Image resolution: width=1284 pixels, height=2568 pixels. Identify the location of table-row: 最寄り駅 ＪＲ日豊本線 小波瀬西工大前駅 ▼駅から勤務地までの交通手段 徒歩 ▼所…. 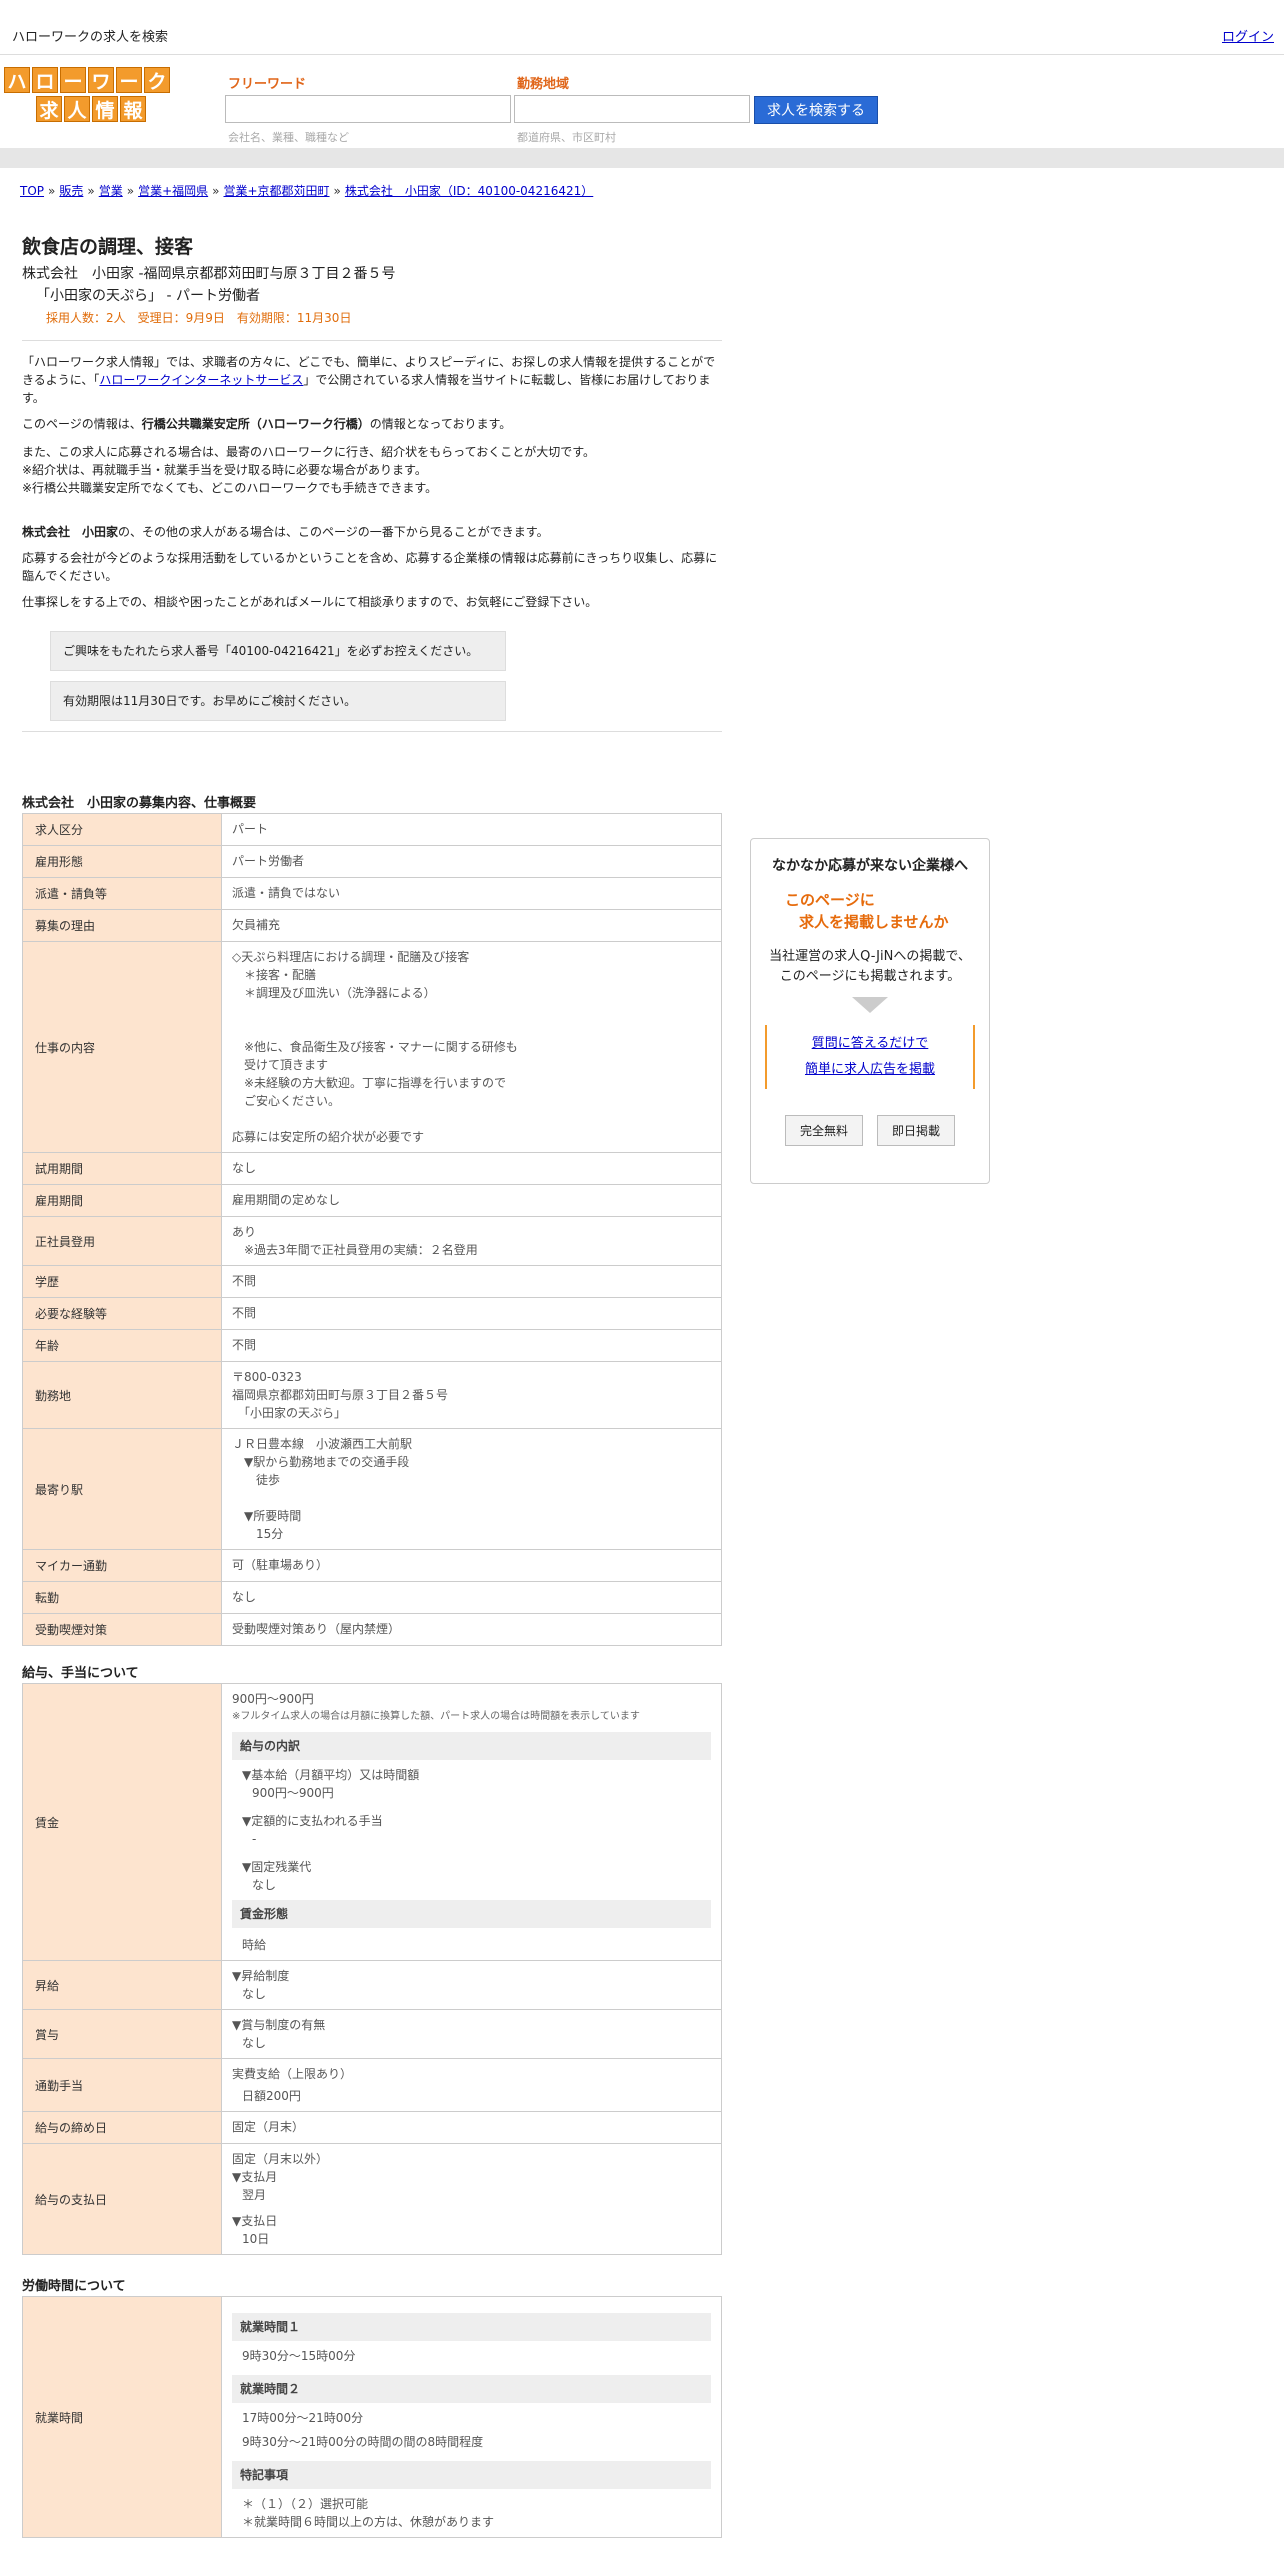
(372, 1489).